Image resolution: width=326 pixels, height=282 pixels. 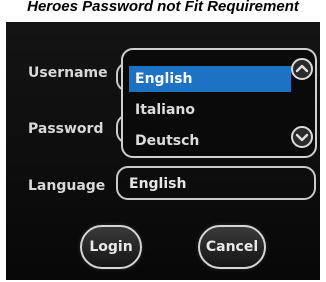 I want to click on scroll-down-button, so click(x=302, y=137).